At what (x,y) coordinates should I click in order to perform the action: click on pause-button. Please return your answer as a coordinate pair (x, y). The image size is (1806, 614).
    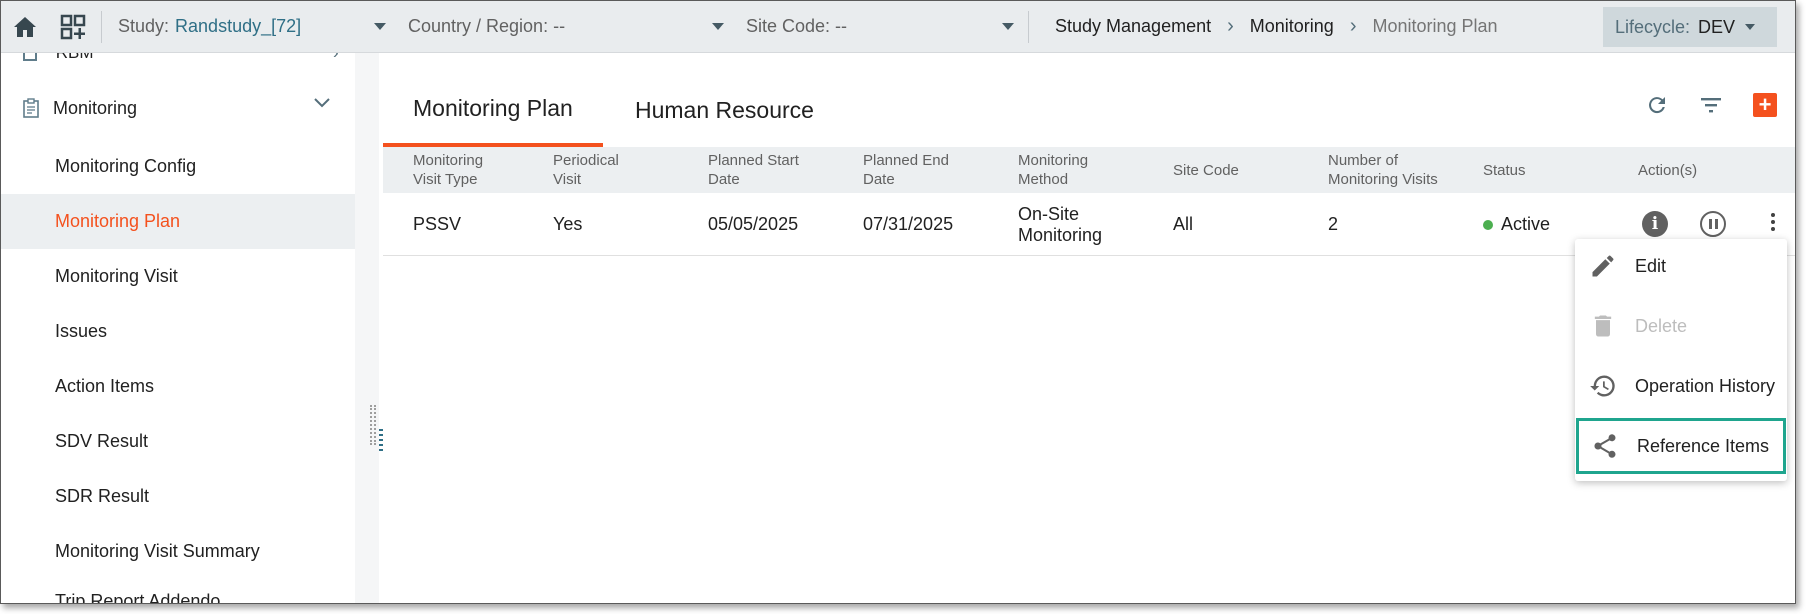
    Looking at the image, I should click on (1713, 224).